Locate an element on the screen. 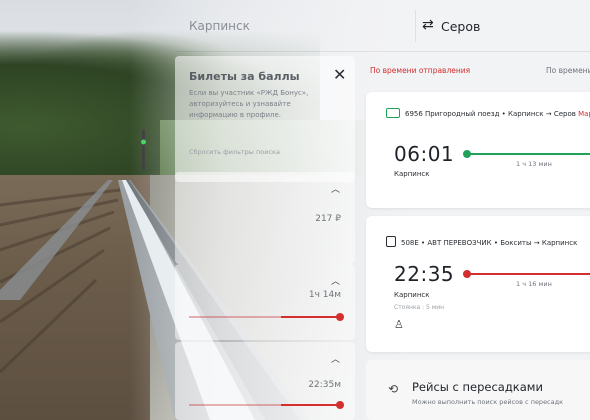 This screenshot has height=420, width=590. transfer-title: Рейсы с пересадками is located at coordinates (477, 387).